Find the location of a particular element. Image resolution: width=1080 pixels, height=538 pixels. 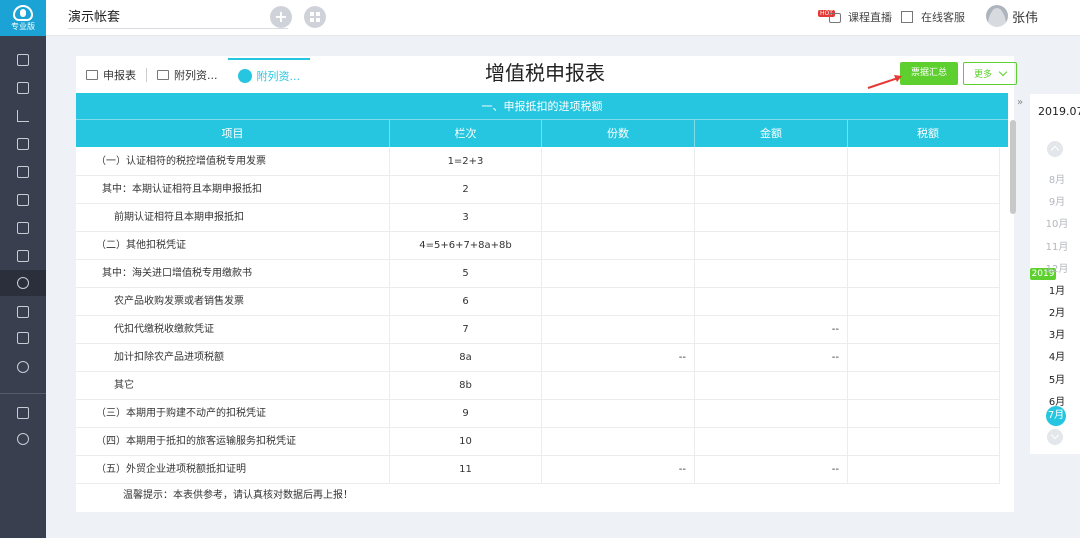

account-selector: 演示帐套 is located at coordinates (178, 18).